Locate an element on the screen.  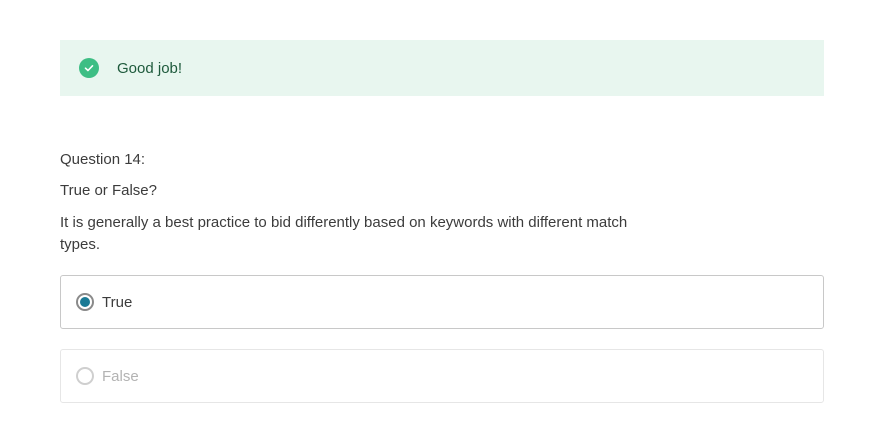
question-number: Question 14: is located at coordinates (103, 159).